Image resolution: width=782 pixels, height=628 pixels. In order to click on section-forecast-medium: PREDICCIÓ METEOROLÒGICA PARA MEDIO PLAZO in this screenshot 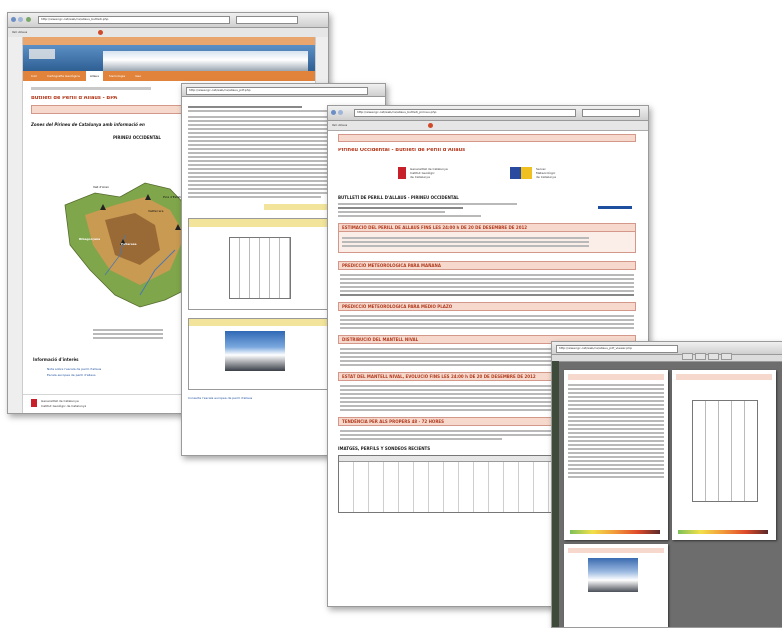, I will do `click(487, 306)`.